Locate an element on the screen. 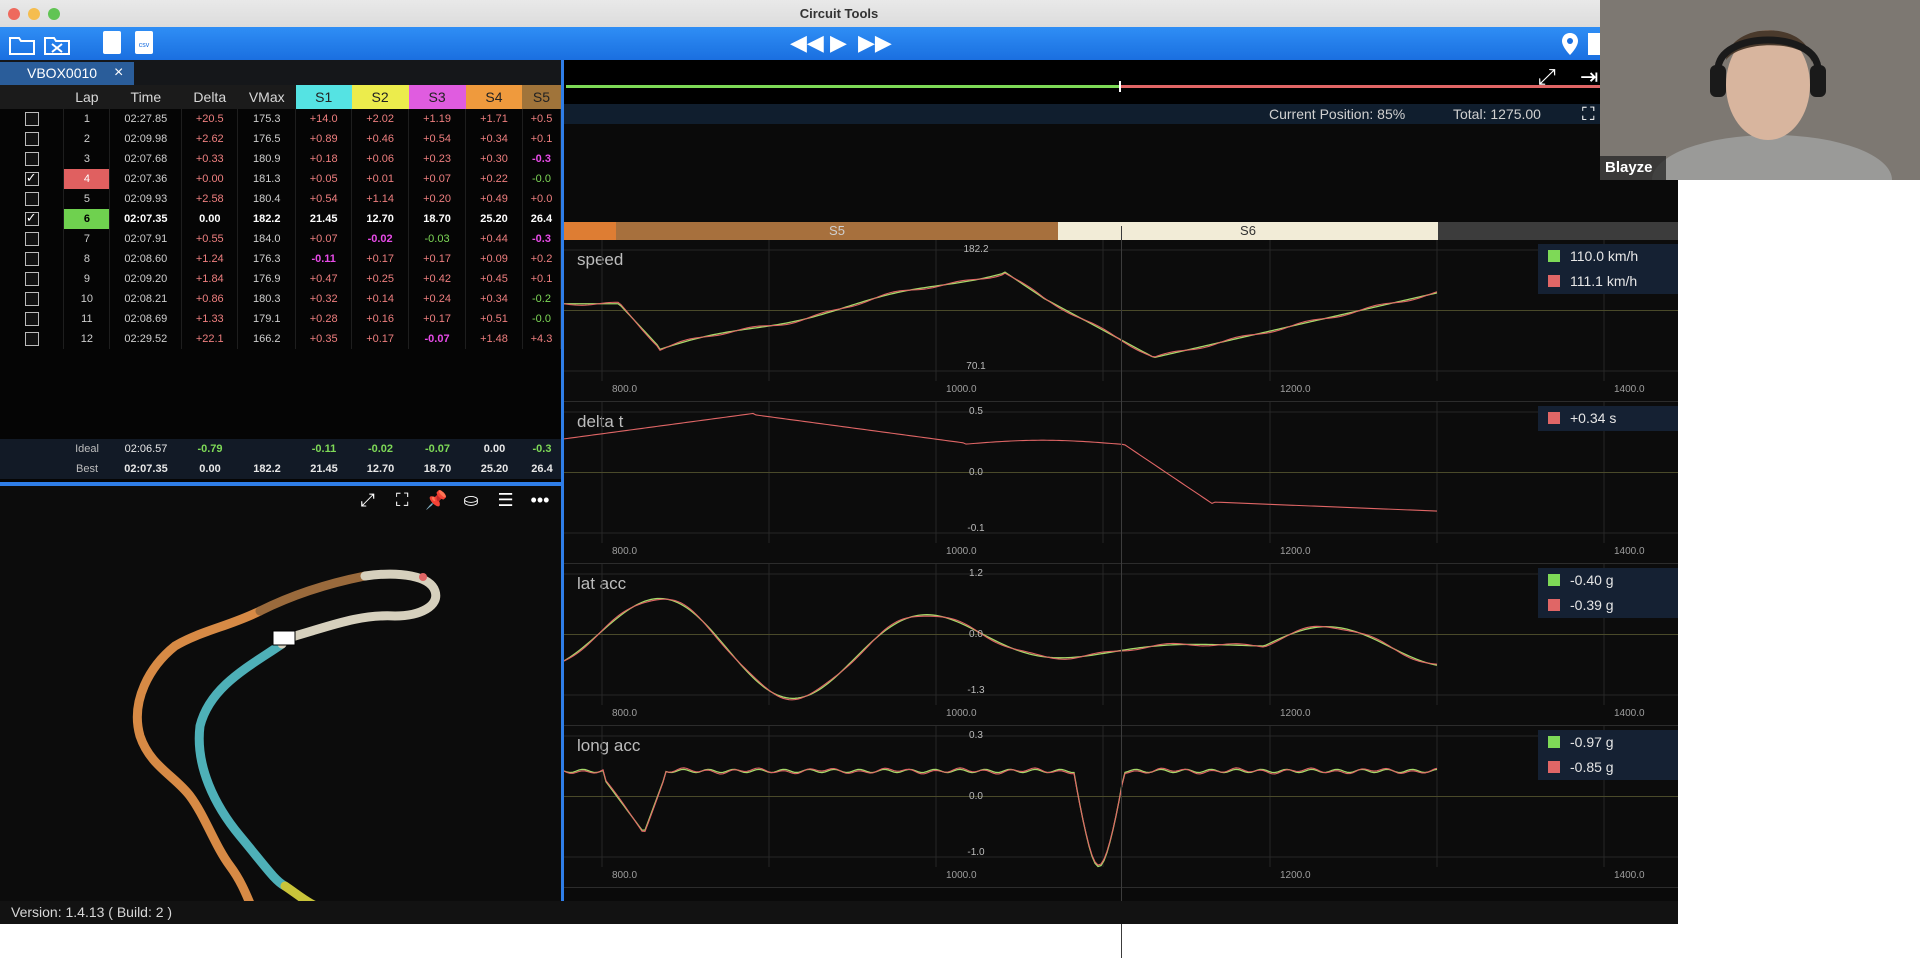 This screenshot has width=1920, height=958. x-tick-label: 800.0 is located at coordinates (625, 875).